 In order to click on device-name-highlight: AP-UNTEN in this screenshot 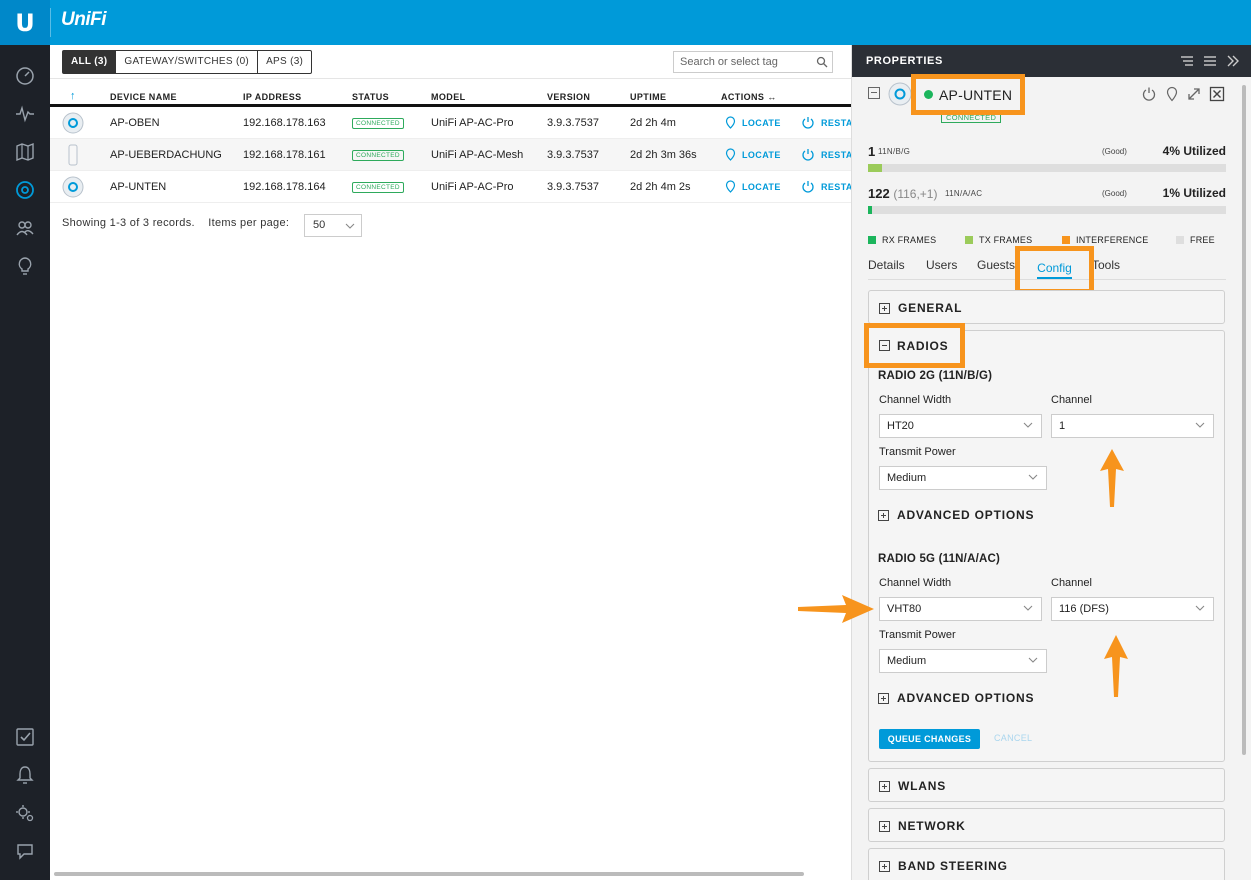, I will do `click(968, 94)`.